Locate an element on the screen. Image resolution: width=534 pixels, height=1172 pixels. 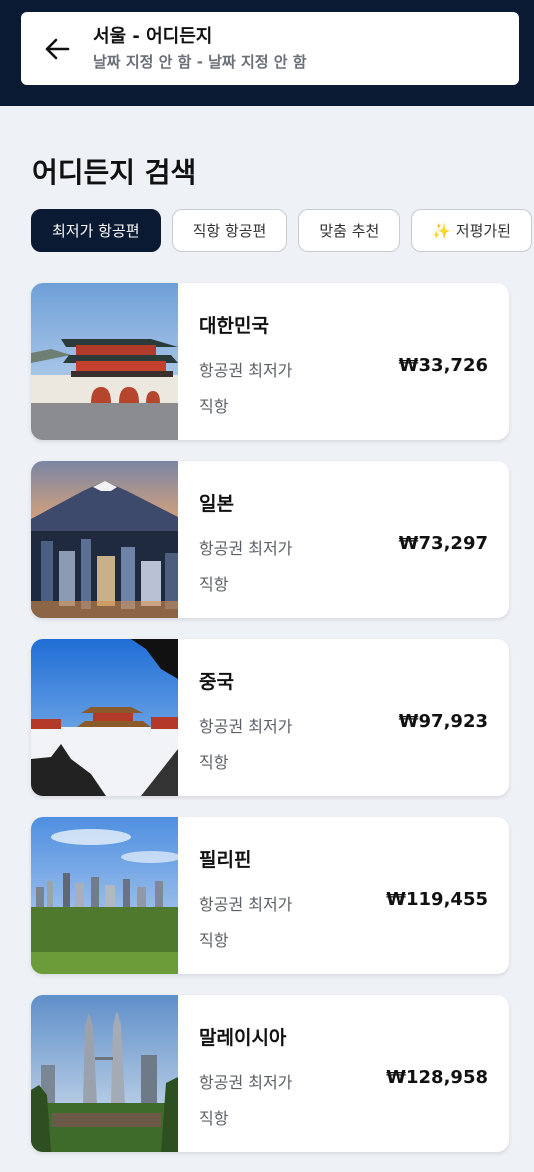
petronas-towers-photo is located at coordinates (104, 1073).